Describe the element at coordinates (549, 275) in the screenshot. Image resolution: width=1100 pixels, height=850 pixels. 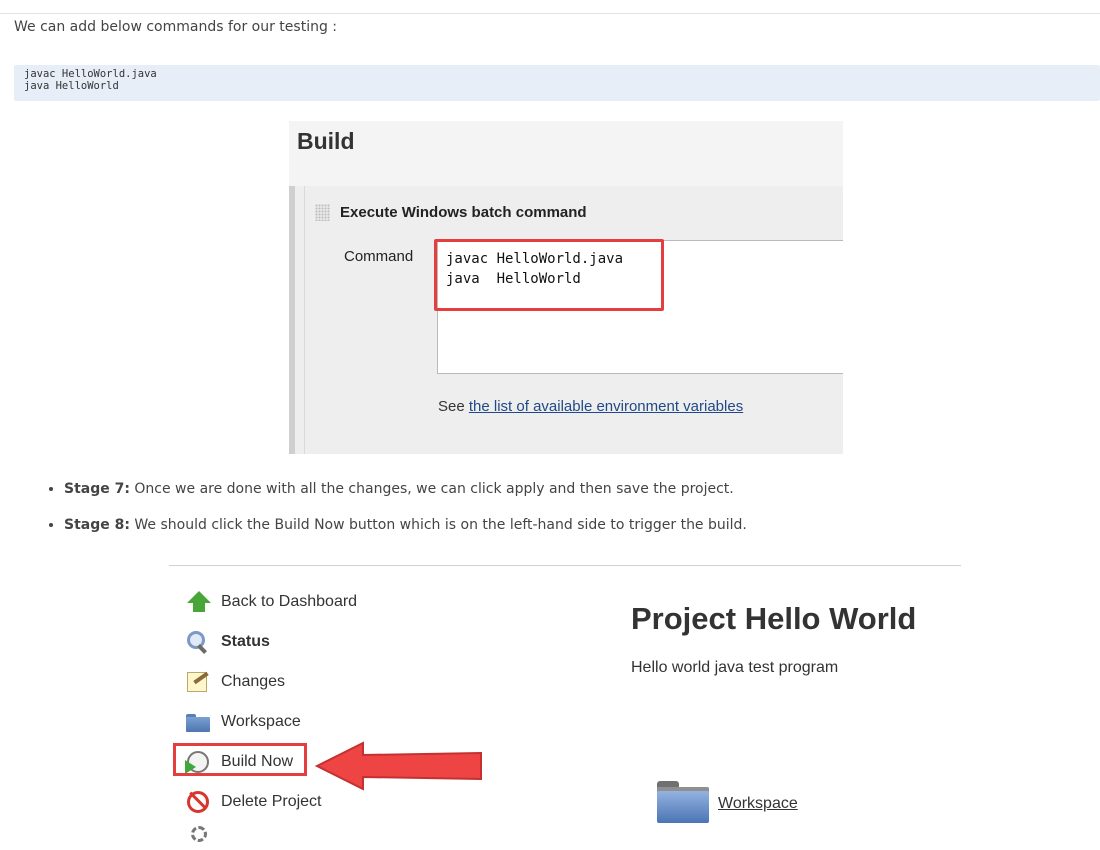
I see `command-highlight-box` at that location.